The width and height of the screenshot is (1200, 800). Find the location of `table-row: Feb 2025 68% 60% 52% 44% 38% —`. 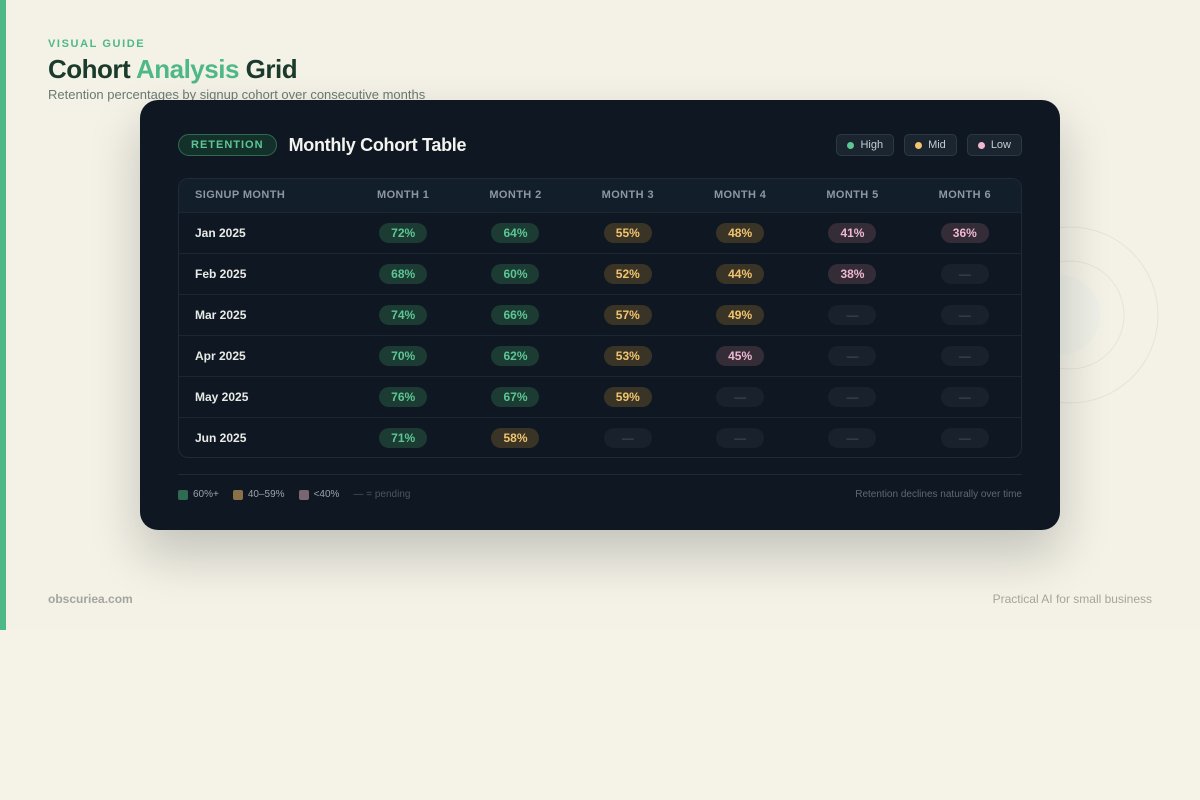

table-row: Feb 2025 68% 60% 52% 44% 38% — is located at coordinates (600, 273).